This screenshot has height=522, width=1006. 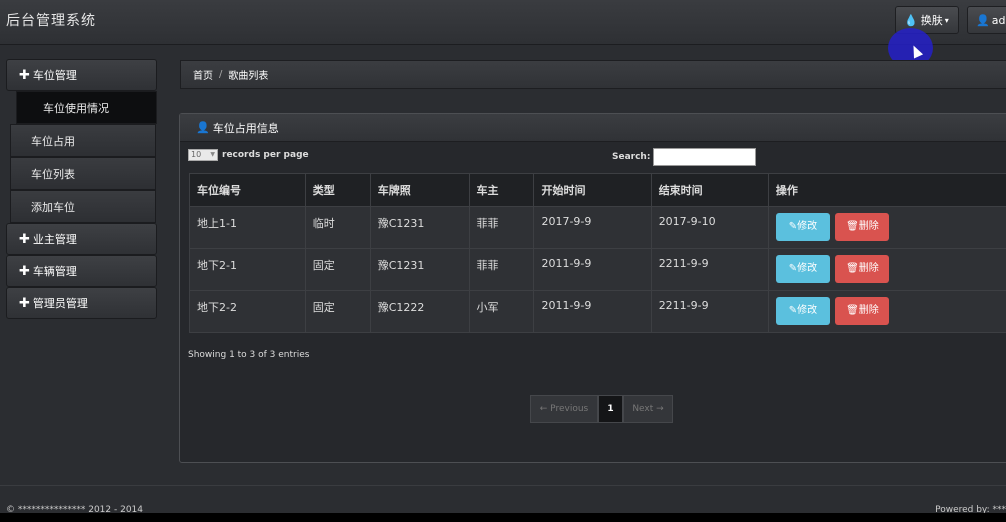 What do you see at coordinates (249, 355) in the screenshot?
I see `table-info: Showing 1 to 3 of 3 entries` at bounding box center [249, 355].